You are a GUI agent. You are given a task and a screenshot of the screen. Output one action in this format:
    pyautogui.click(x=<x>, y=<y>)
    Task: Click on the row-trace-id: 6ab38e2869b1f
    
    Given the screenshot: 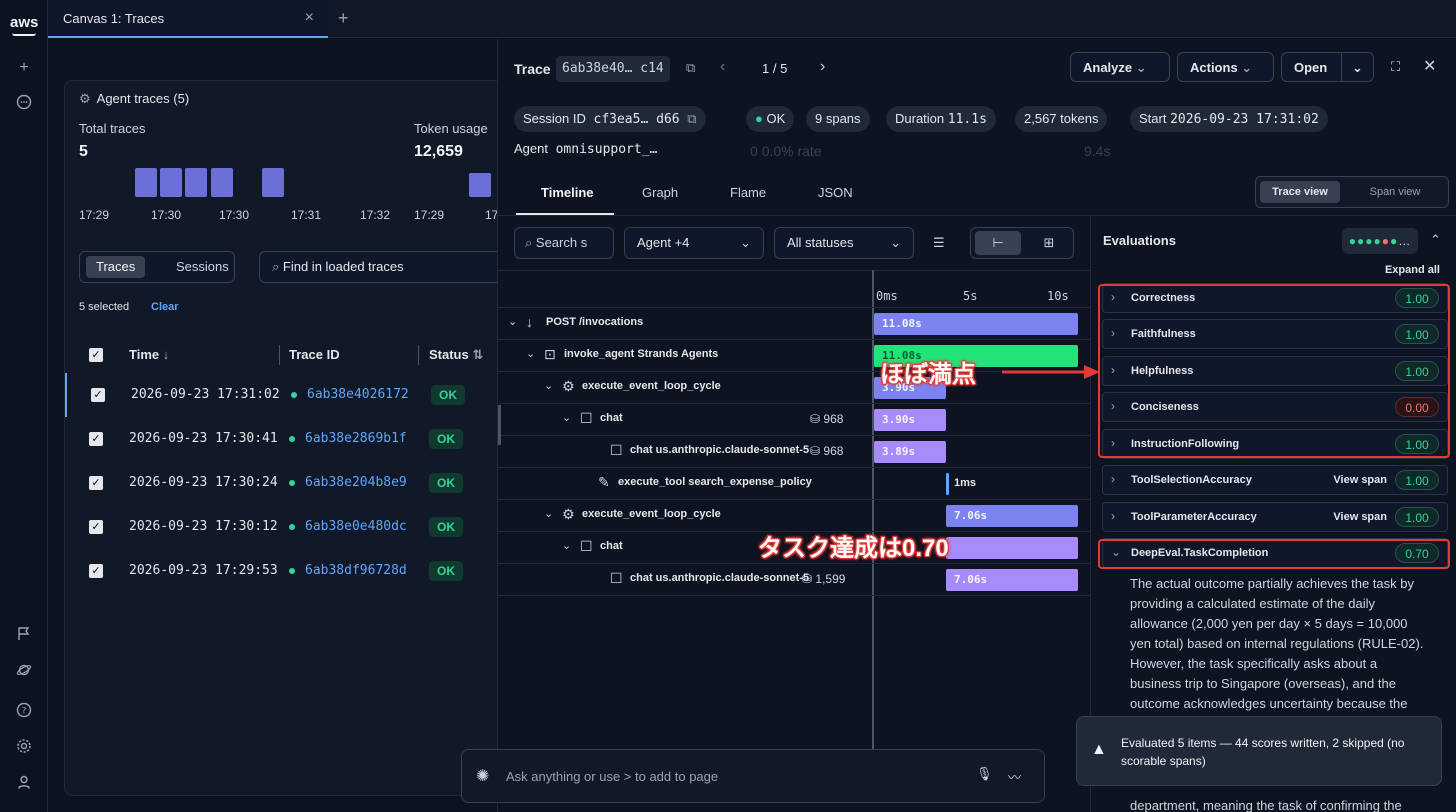 What is the action you would take?
    pyautogui.click(x=368, y=438)
    